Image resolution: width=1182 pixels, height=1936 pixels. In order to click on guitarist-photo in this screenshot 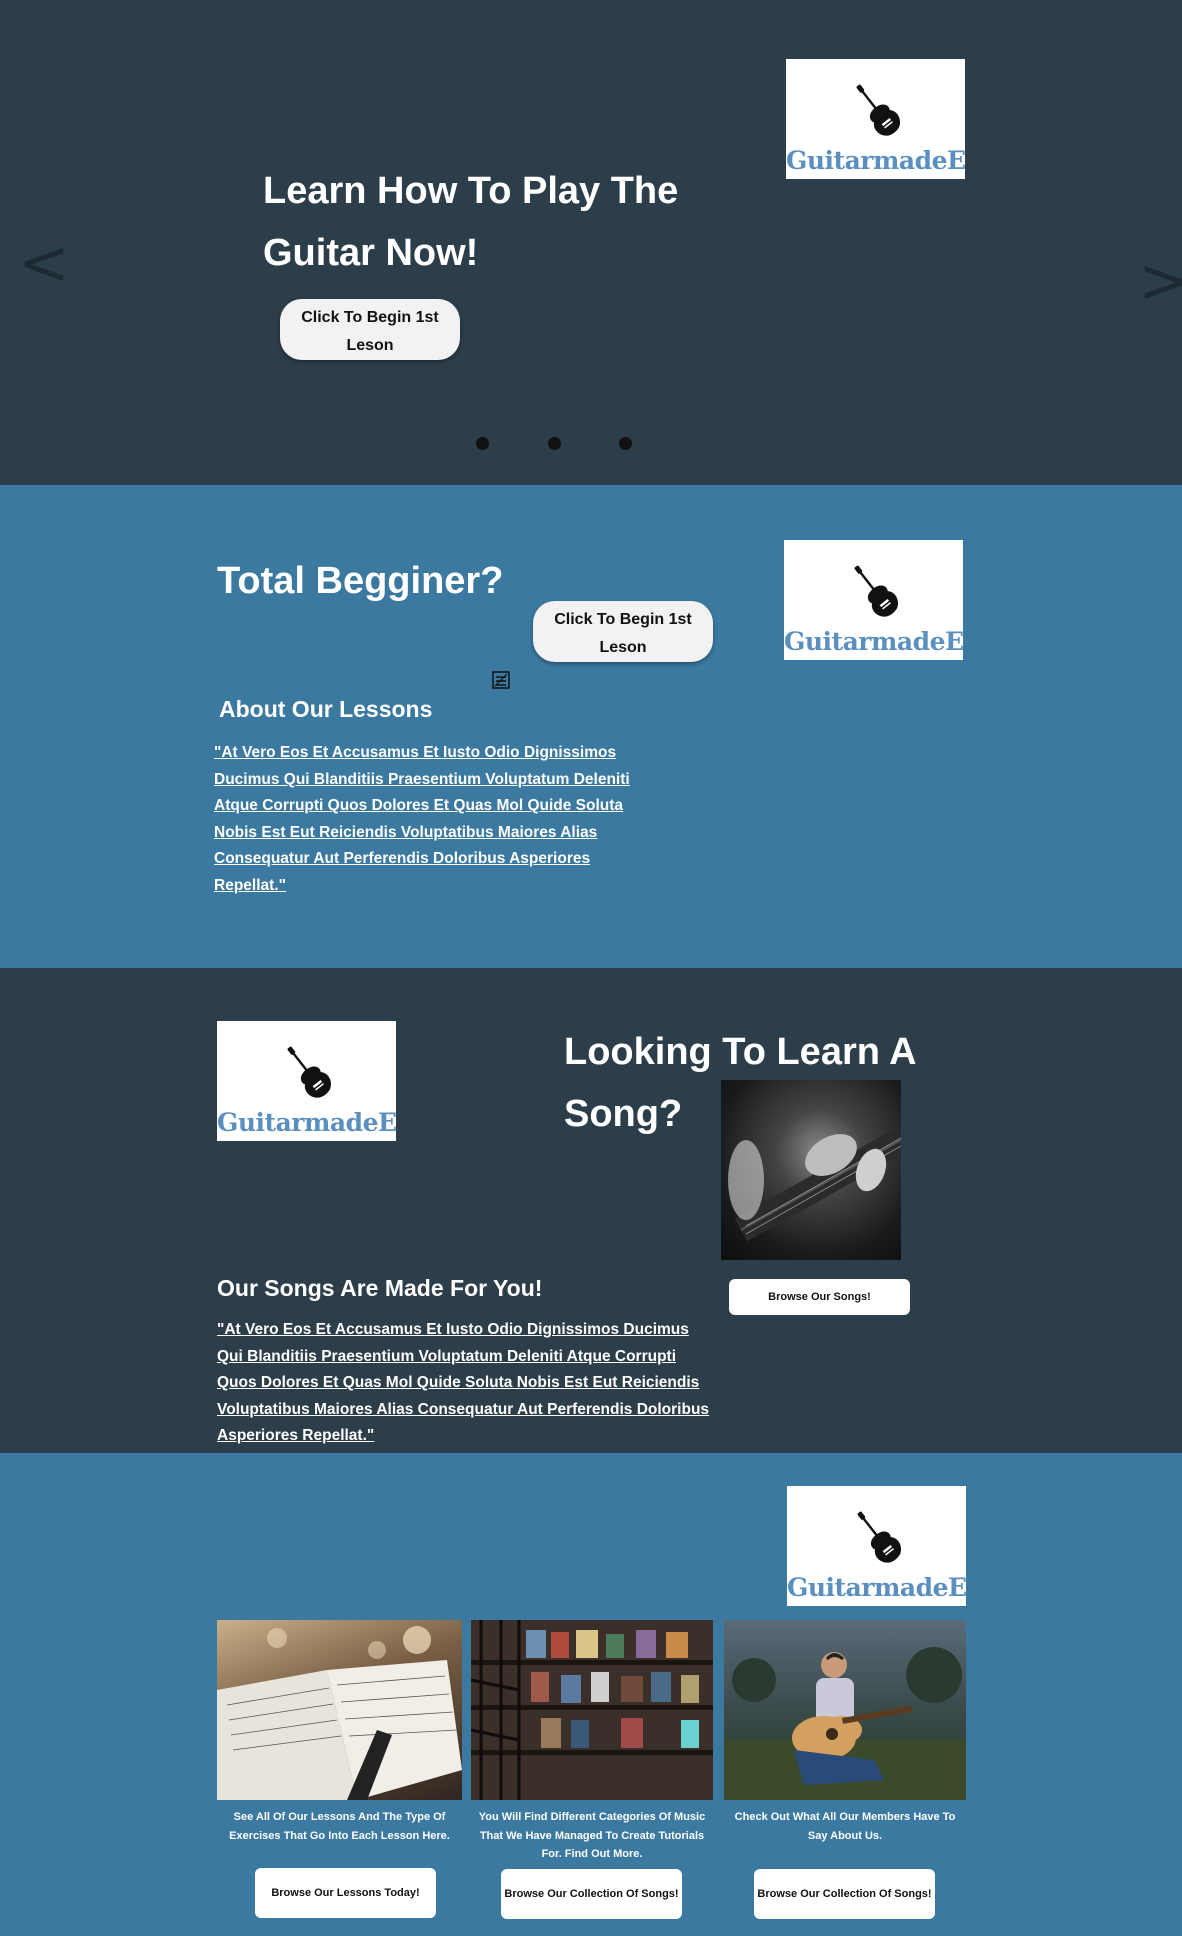, I will do `click(845, 1710)`.